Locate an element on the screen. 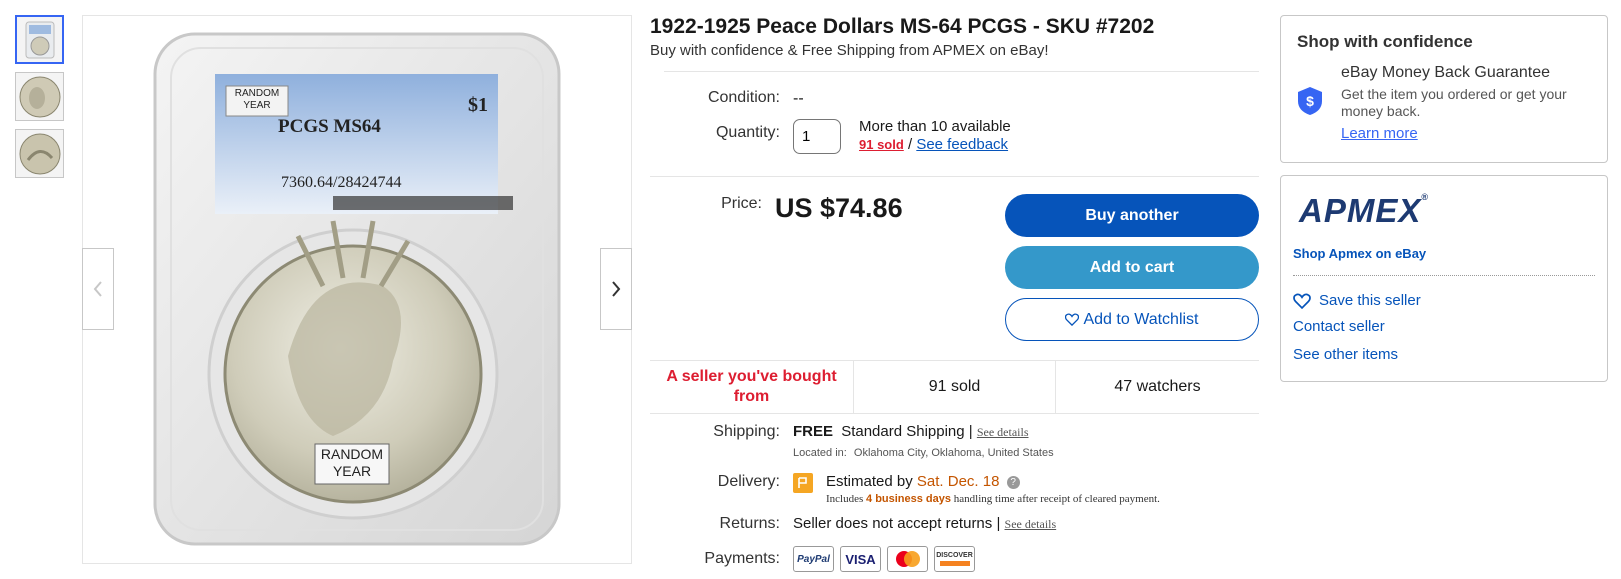 This screenshot has width=1621, height=579. quantity-label: Quantity: is located at coordinates (747, 132).